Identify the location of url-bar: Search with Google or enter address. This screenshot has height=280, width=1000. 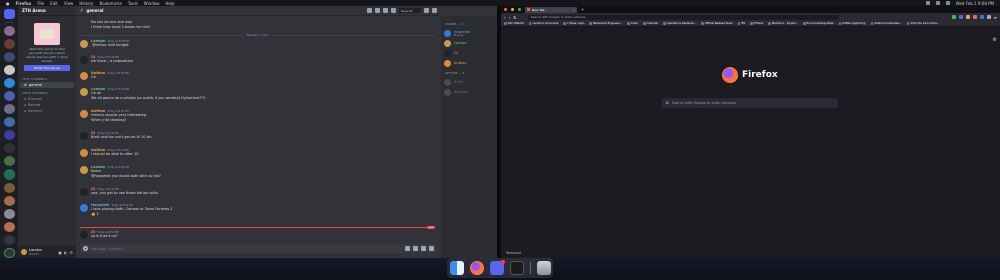
(682, 17).